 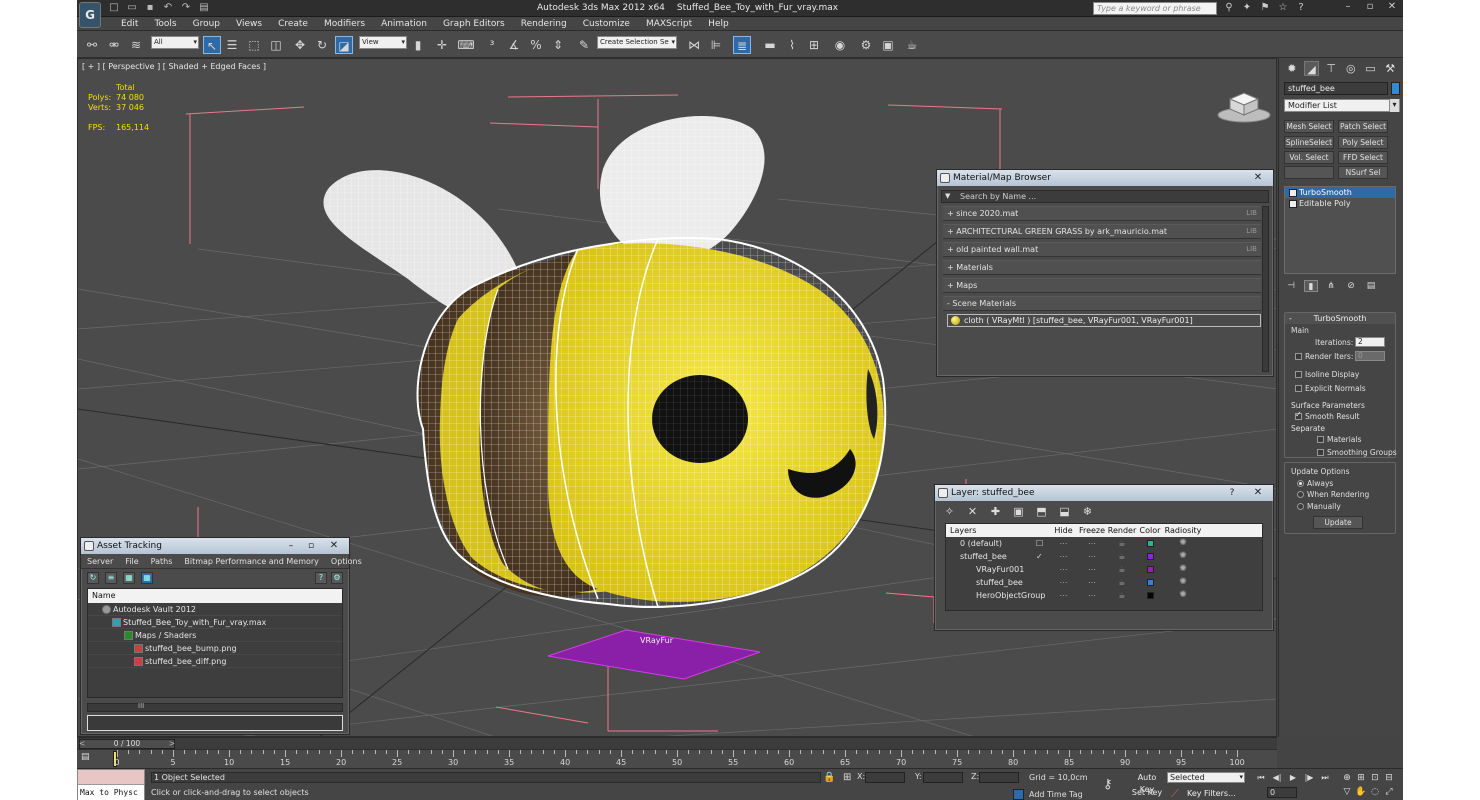 I want to click on poly-select-button: Poly Select, so click(x=1363, y=142).